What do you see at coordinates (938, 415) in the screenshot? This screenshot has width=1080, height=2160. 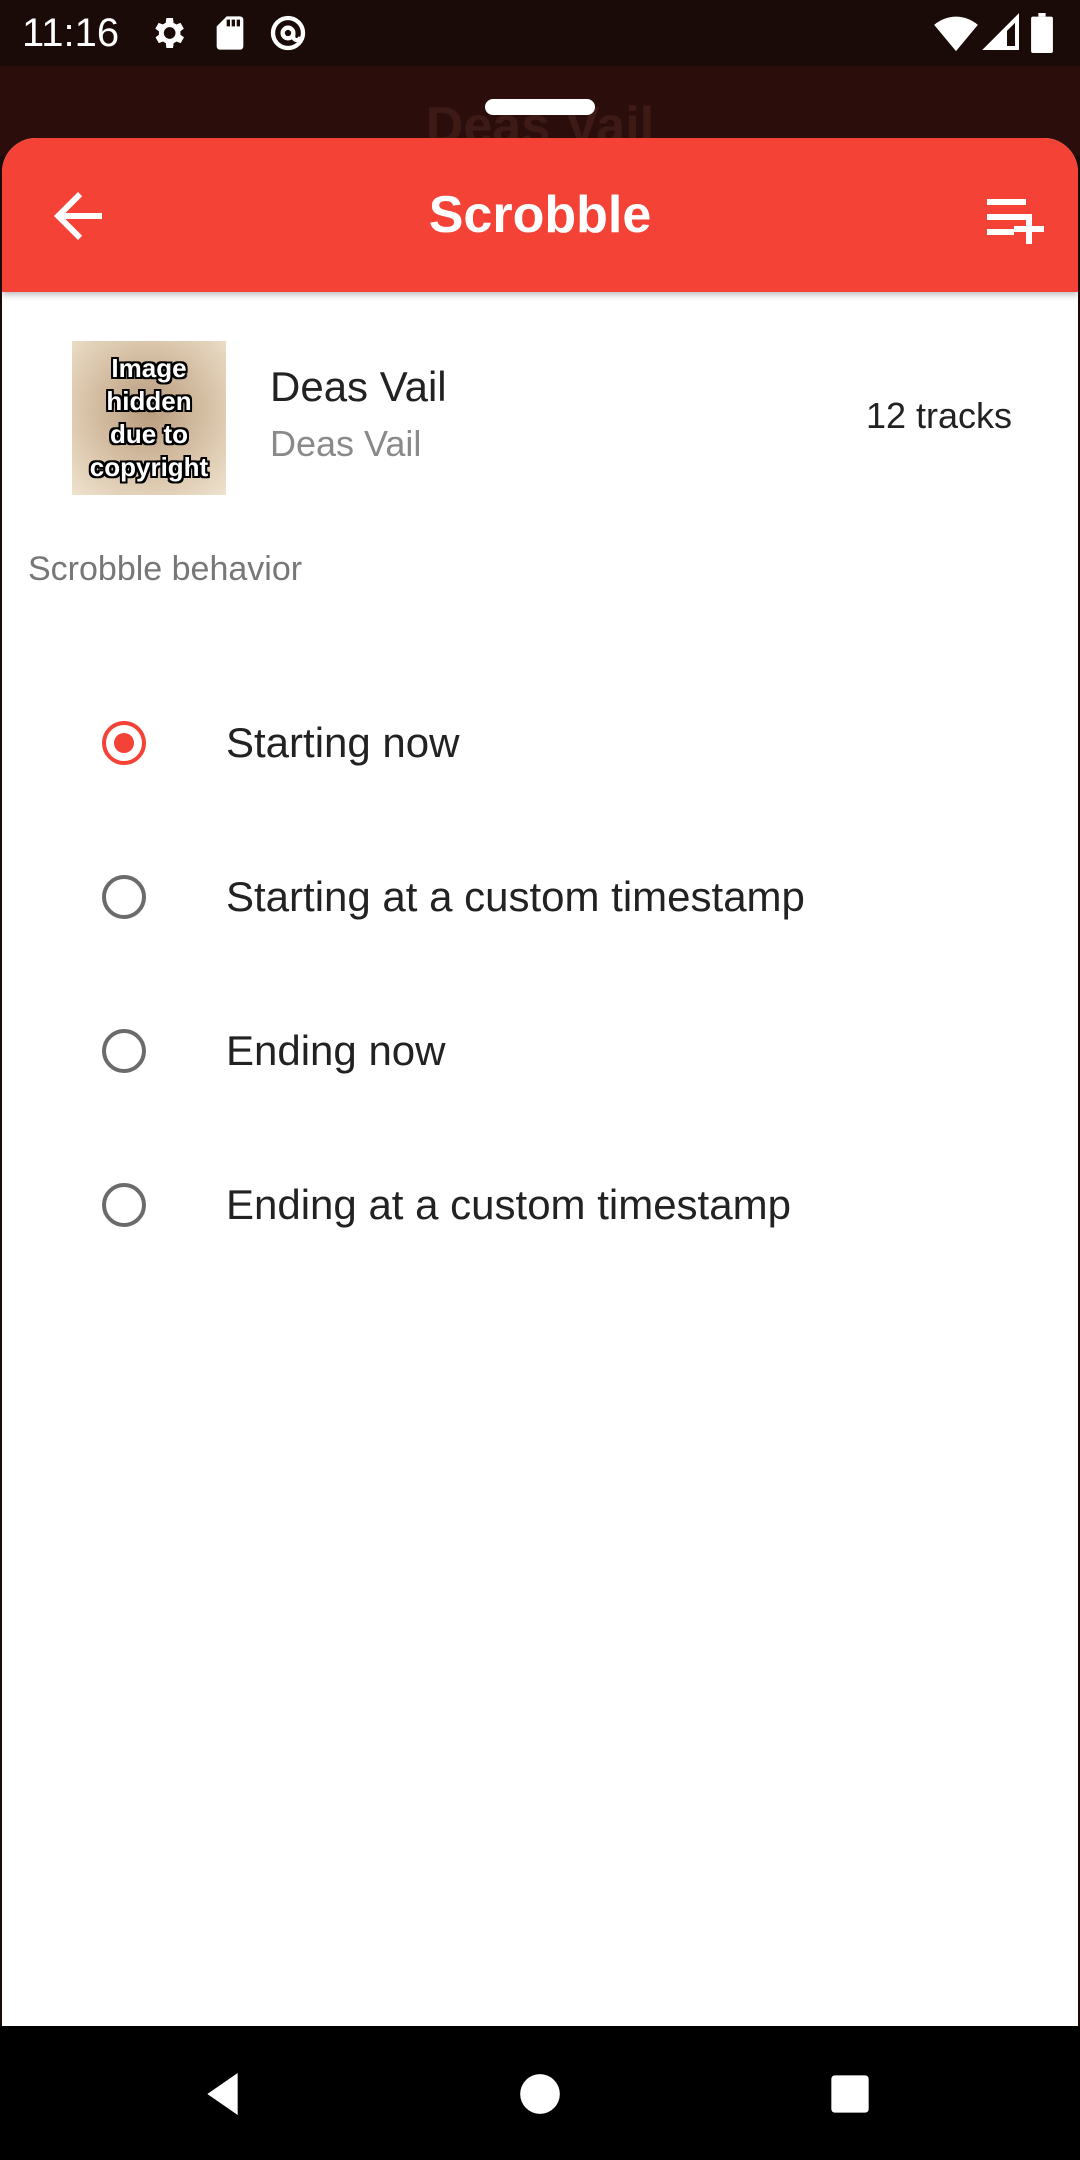 I see `track-count: 12 tracks` at bounding box center [938, 415].